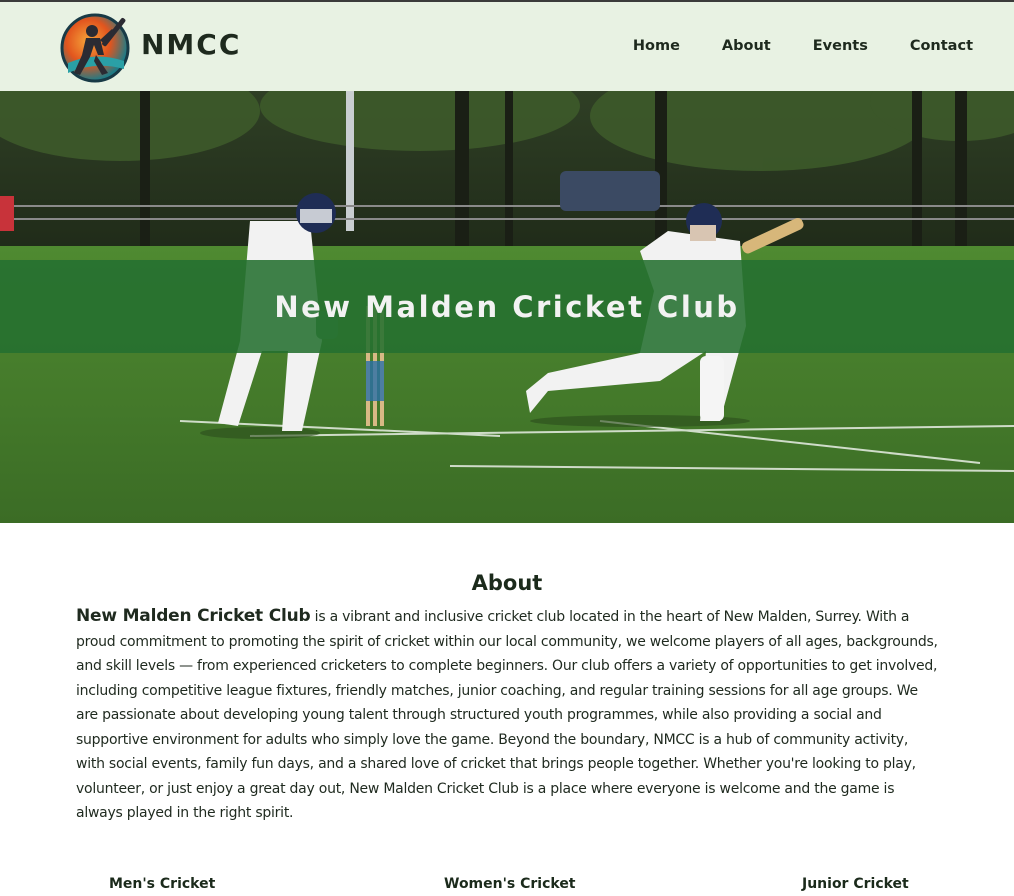 The image size is (1014, 896). I want to click on about-heading: About, so click(507, 583).